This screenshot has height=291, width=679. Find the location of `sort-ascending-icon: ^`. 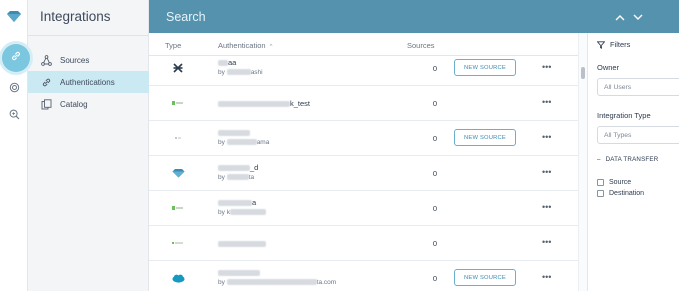

sort-ascending-icon: ^ is located at coordinates (271, 47).